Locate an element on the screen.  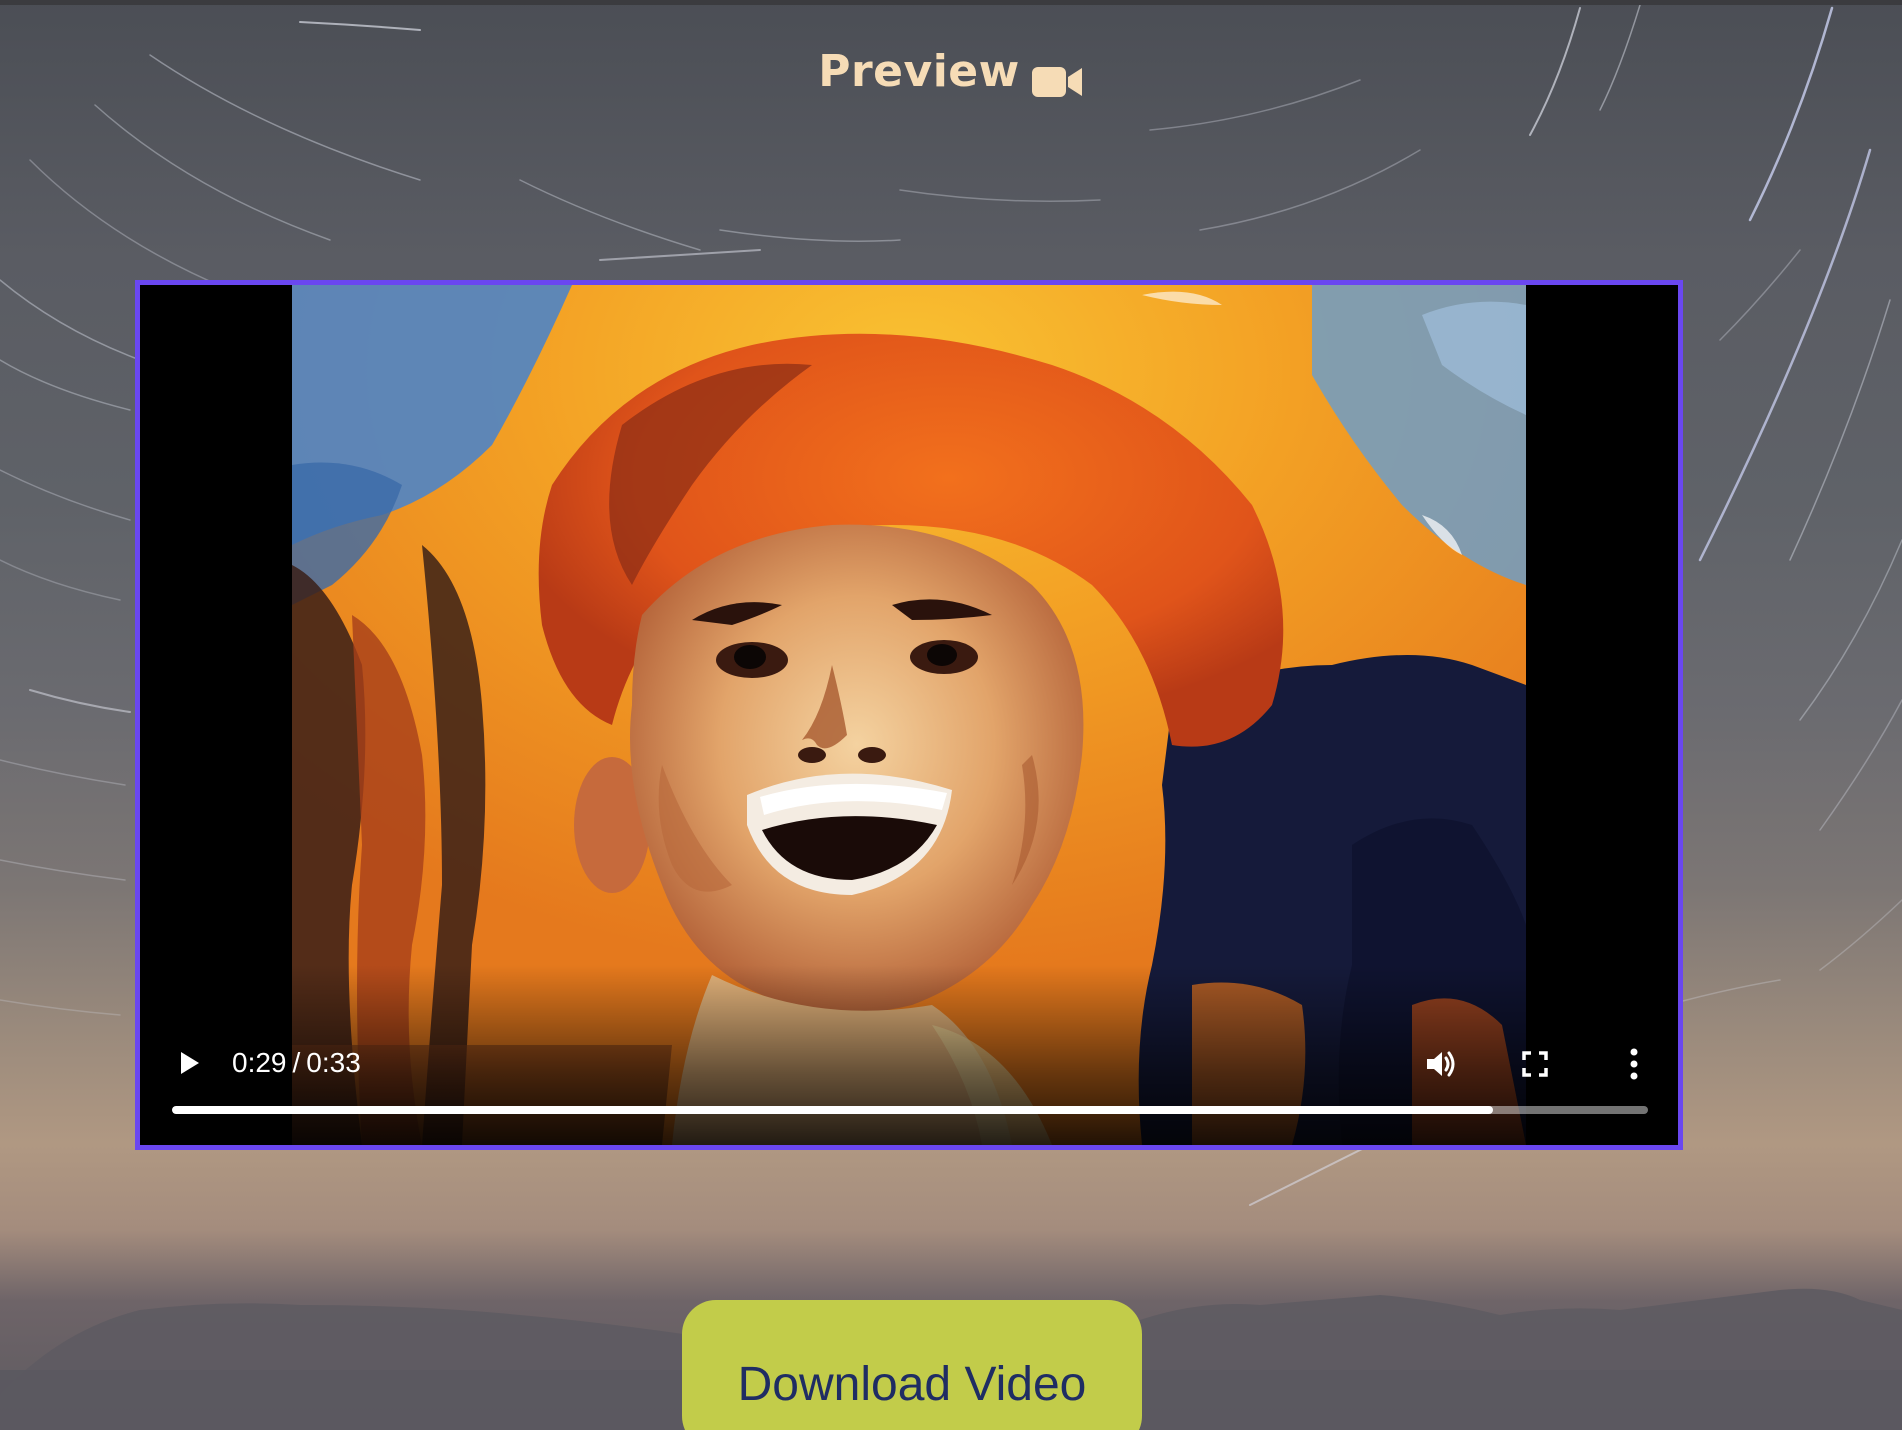
play-icon is located at coordinates (190, 1063).